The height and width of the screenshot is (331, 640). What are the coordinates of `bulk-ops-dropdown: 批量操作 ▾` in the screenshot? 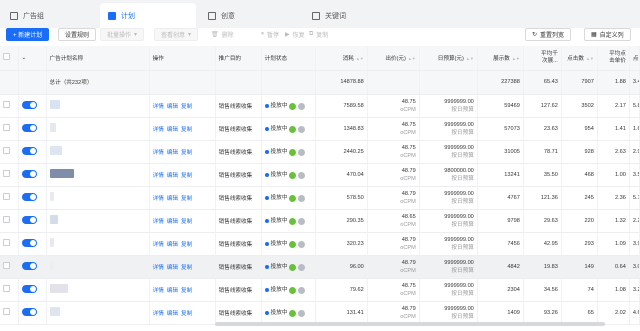 It's located at (122, 34).